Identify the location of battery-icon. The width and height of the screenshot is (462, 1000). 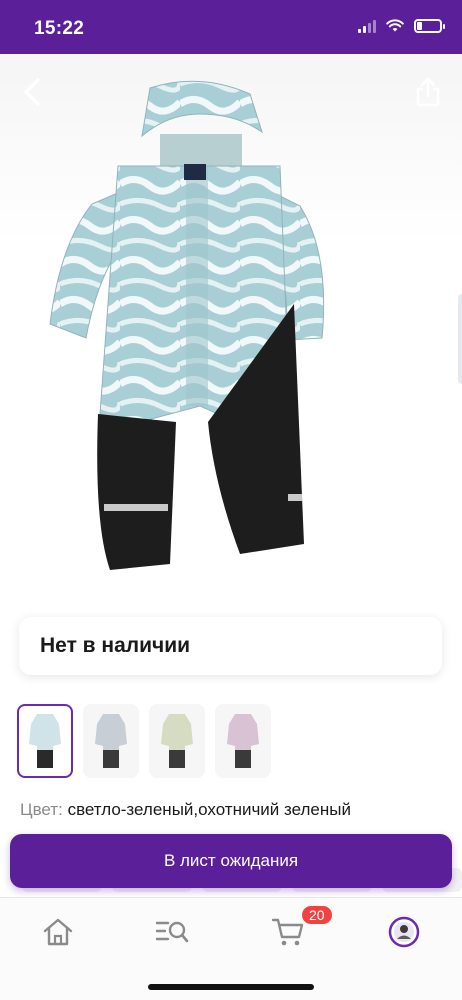
(429, 26).